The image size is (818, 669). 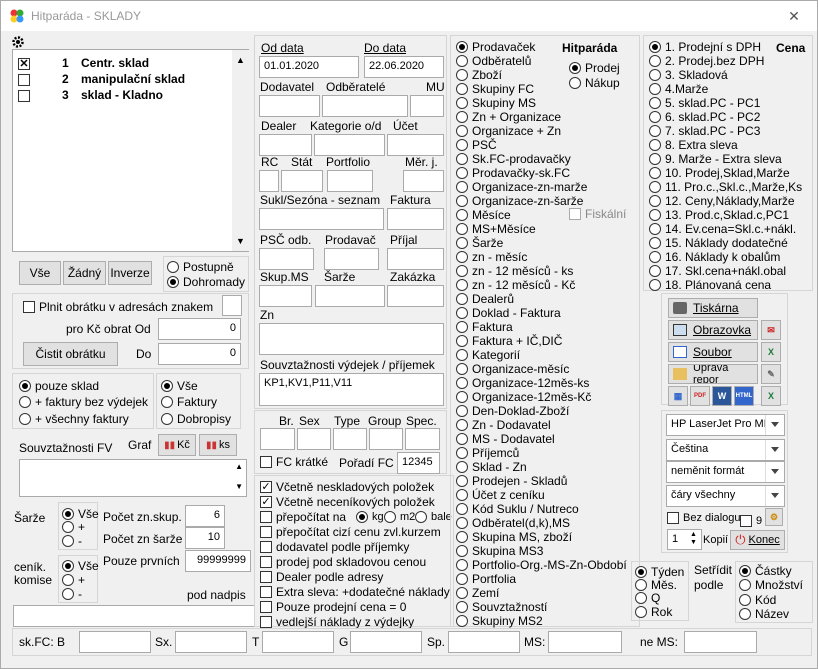 What do you see at coordinates (285, 145) in the screenshot?
I see `dealer-input` at bounding box center [285, 145].